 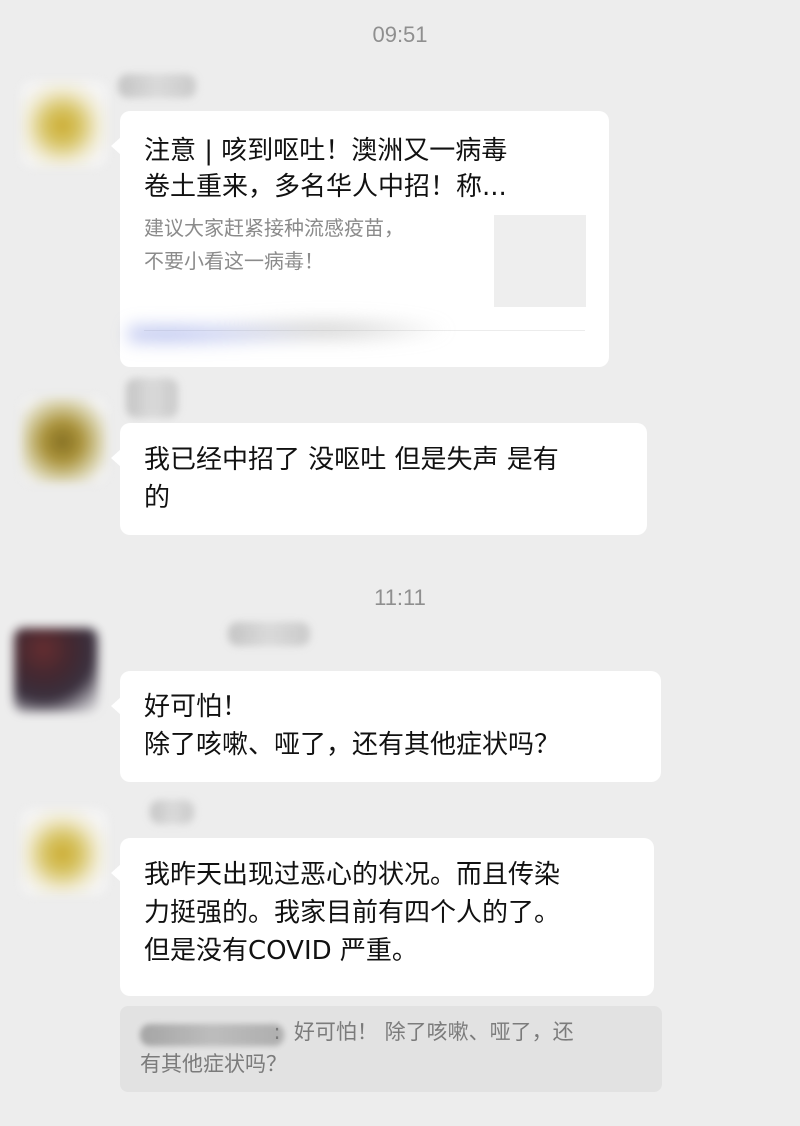 I want to click on message-bubble: 好可怕！ 除了咳嗽、哑了，还有其他症状吗？, so click(x=386, y=726).